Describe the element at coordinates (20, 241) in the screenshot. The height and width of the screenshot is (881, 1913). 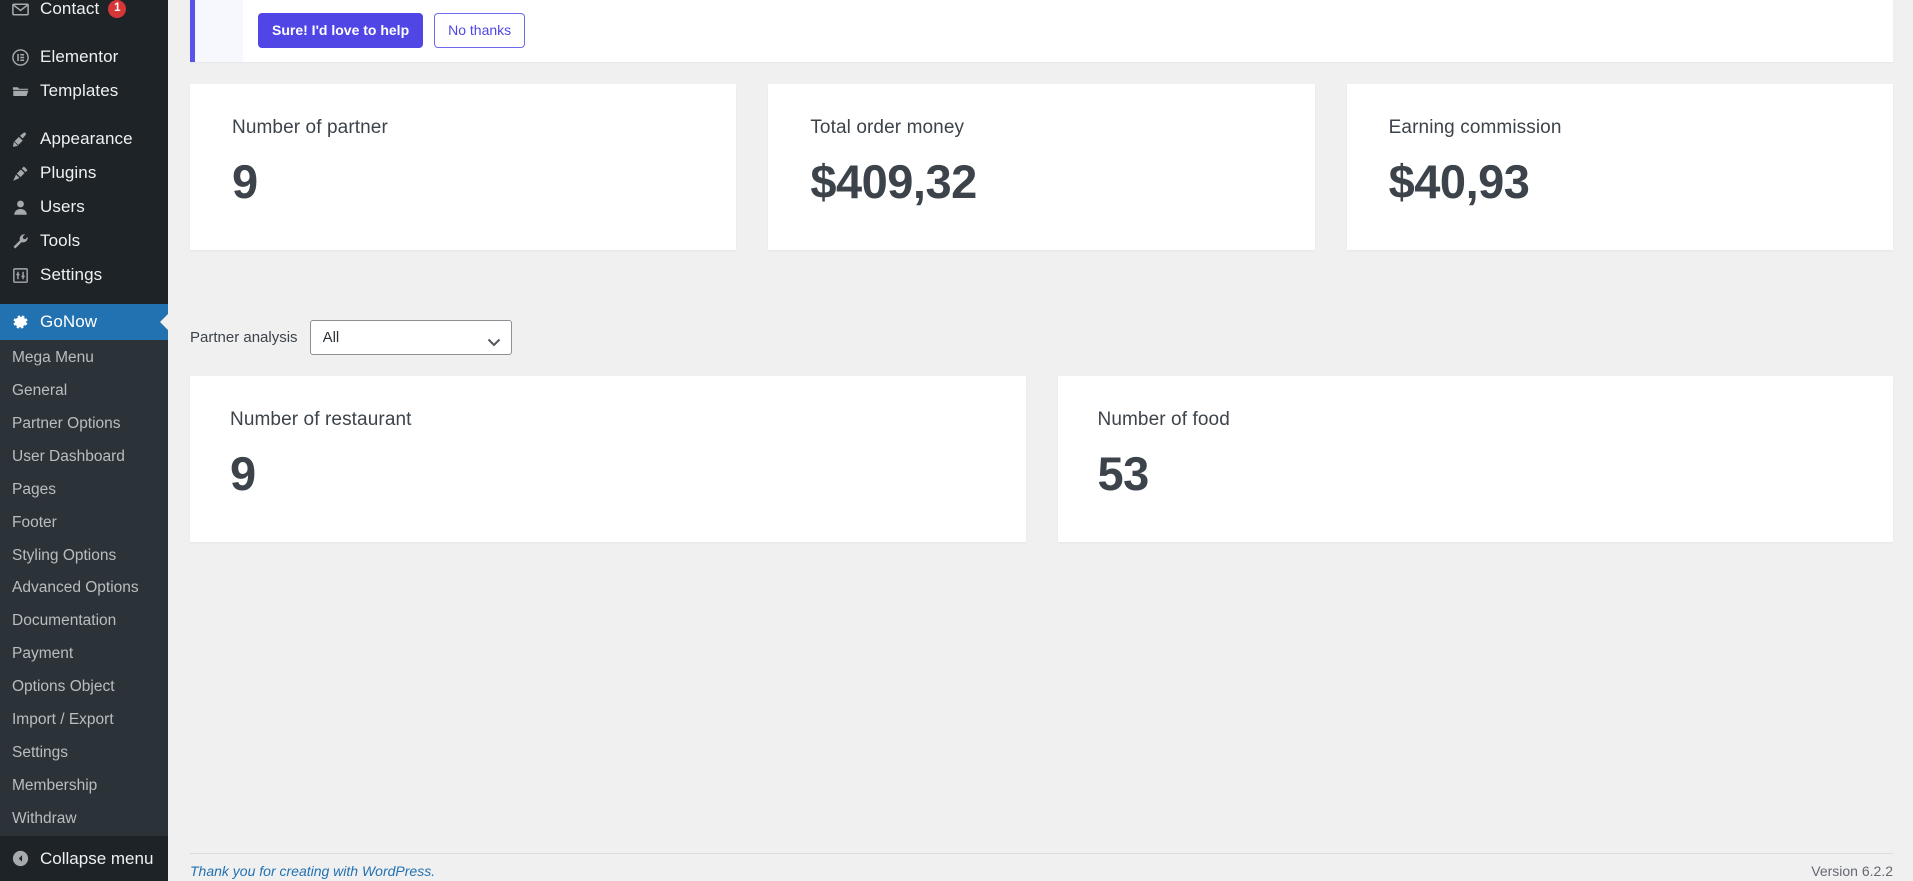
I see `wrench-icon` at that location.